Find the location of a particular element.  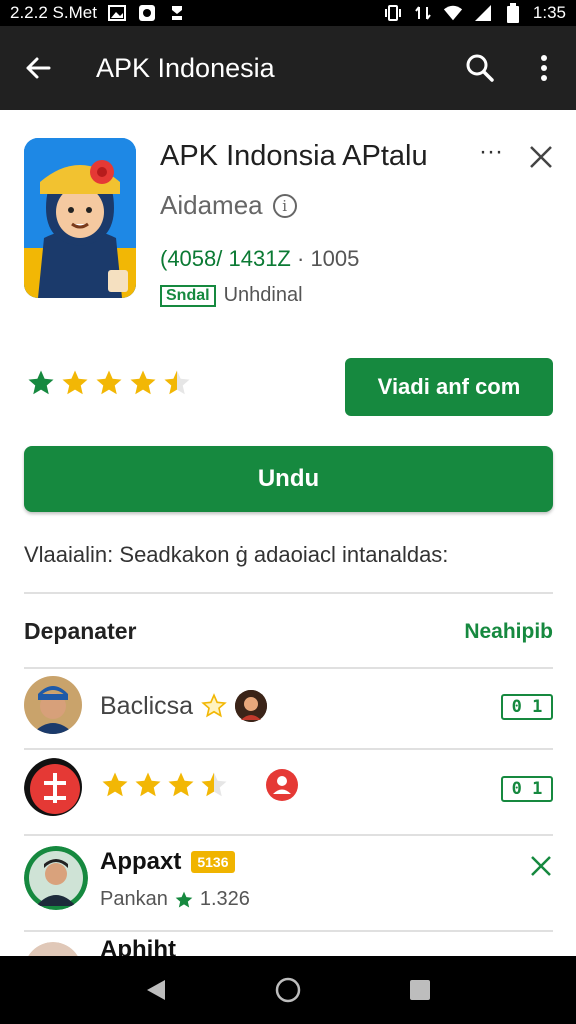

item-label: Baclicsa is located at coordinates (147, 705).